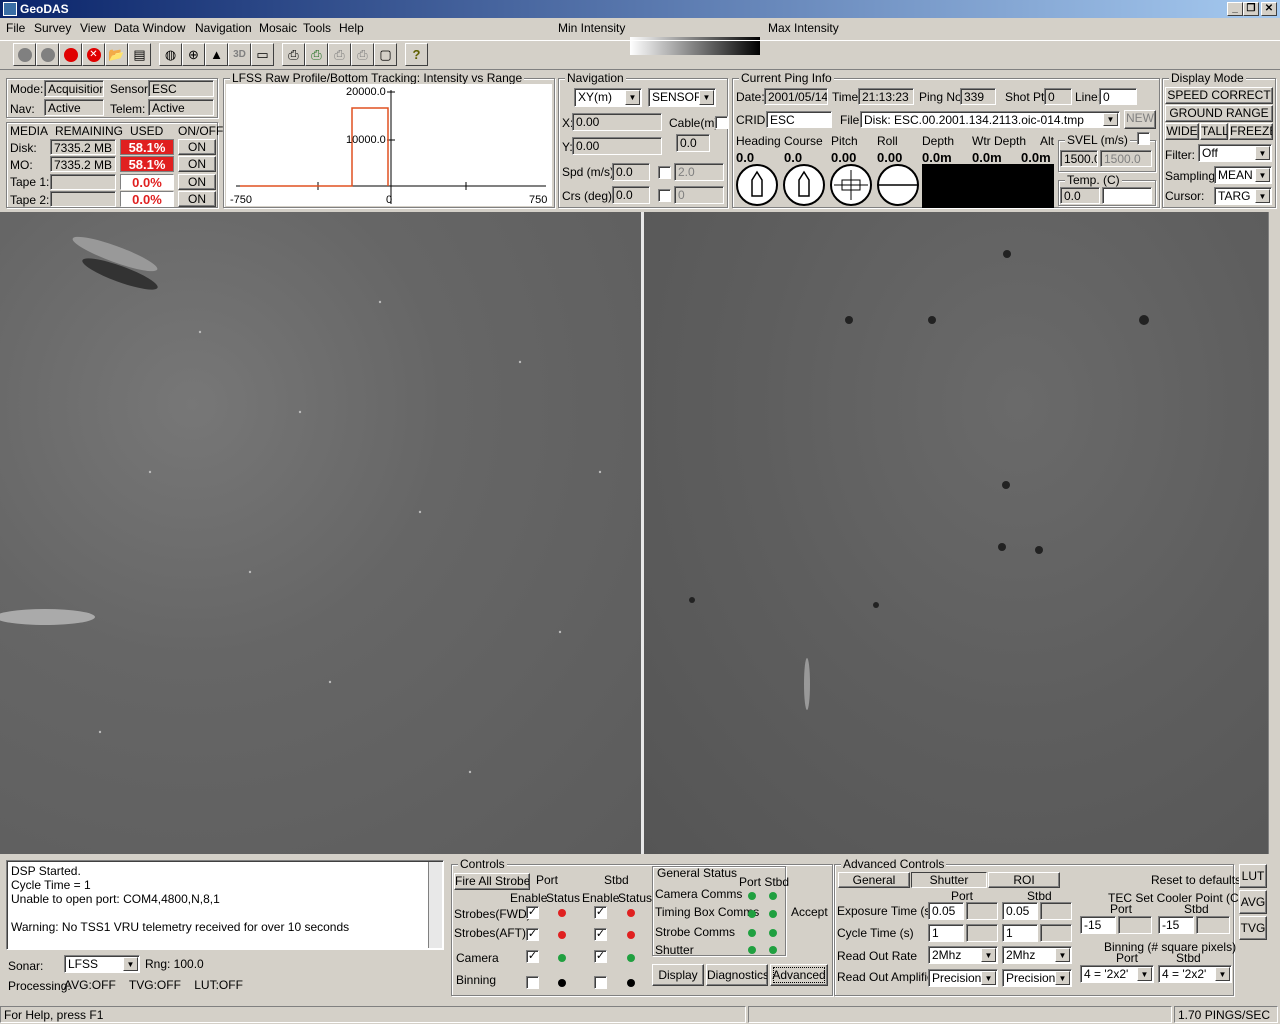 The width and height of the screenshot is (1280, 1024). I want to click on strobes-fwd-port-checkbox: ✓, so click(532, 912).